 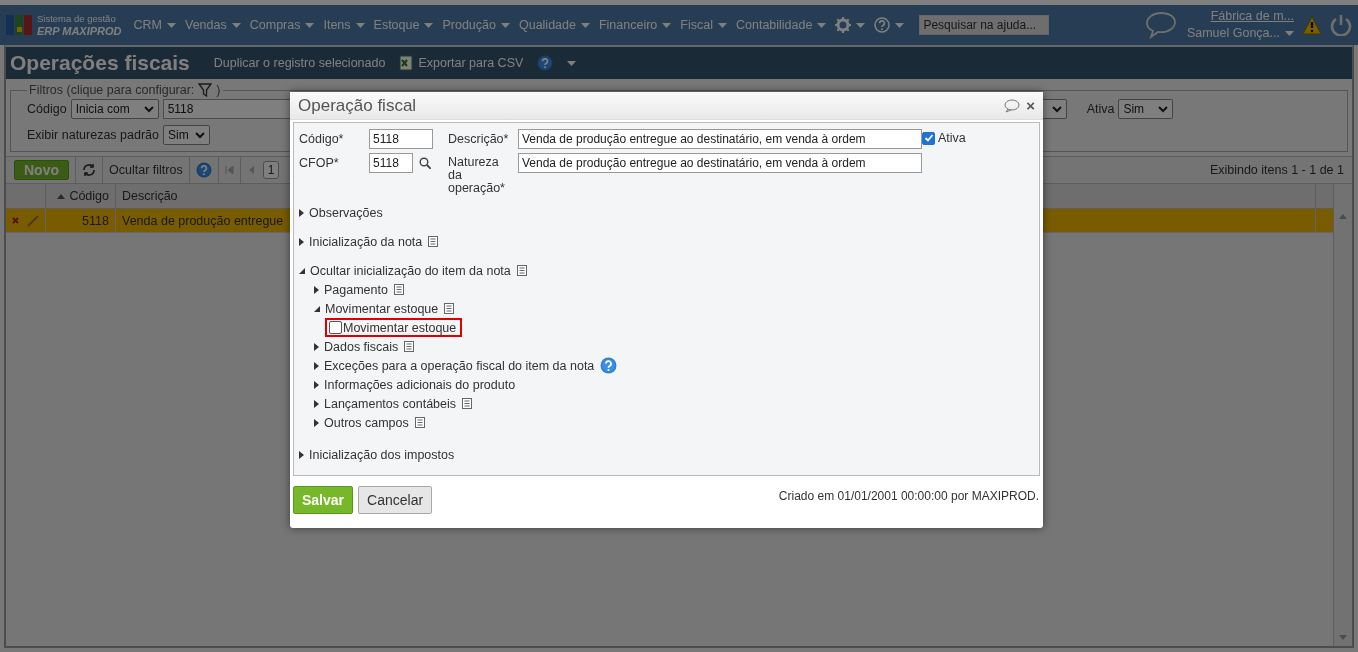 I want to click on save-button: Salvar, so click(x=323, y=500).